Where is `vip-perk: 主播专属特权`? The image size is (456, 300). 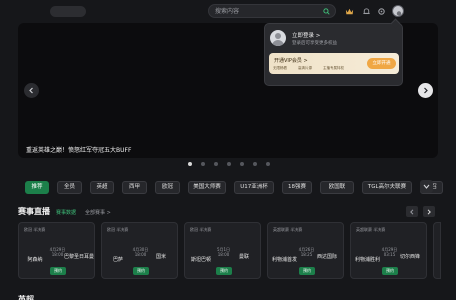 vip-perk: 主播专属特权 is located at coordinates (333, 68).